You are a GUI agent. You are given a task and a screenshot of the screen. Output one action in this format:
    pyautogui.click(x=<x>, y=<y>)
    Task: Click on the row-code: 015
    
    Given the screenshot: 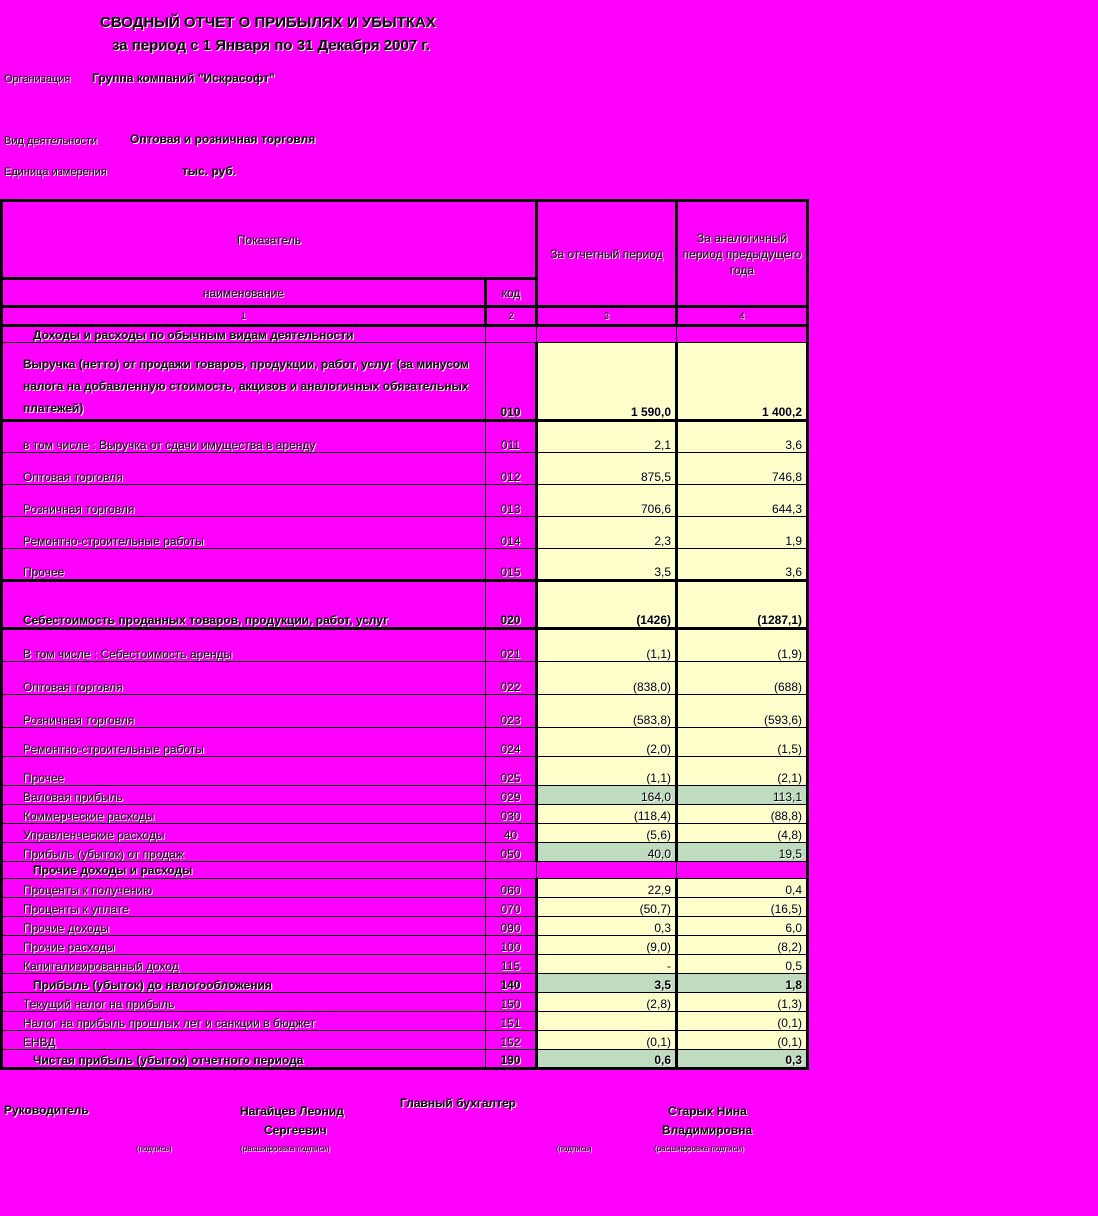 What is the action you would take?
    pyautogui.click(x=511, y=565)
    